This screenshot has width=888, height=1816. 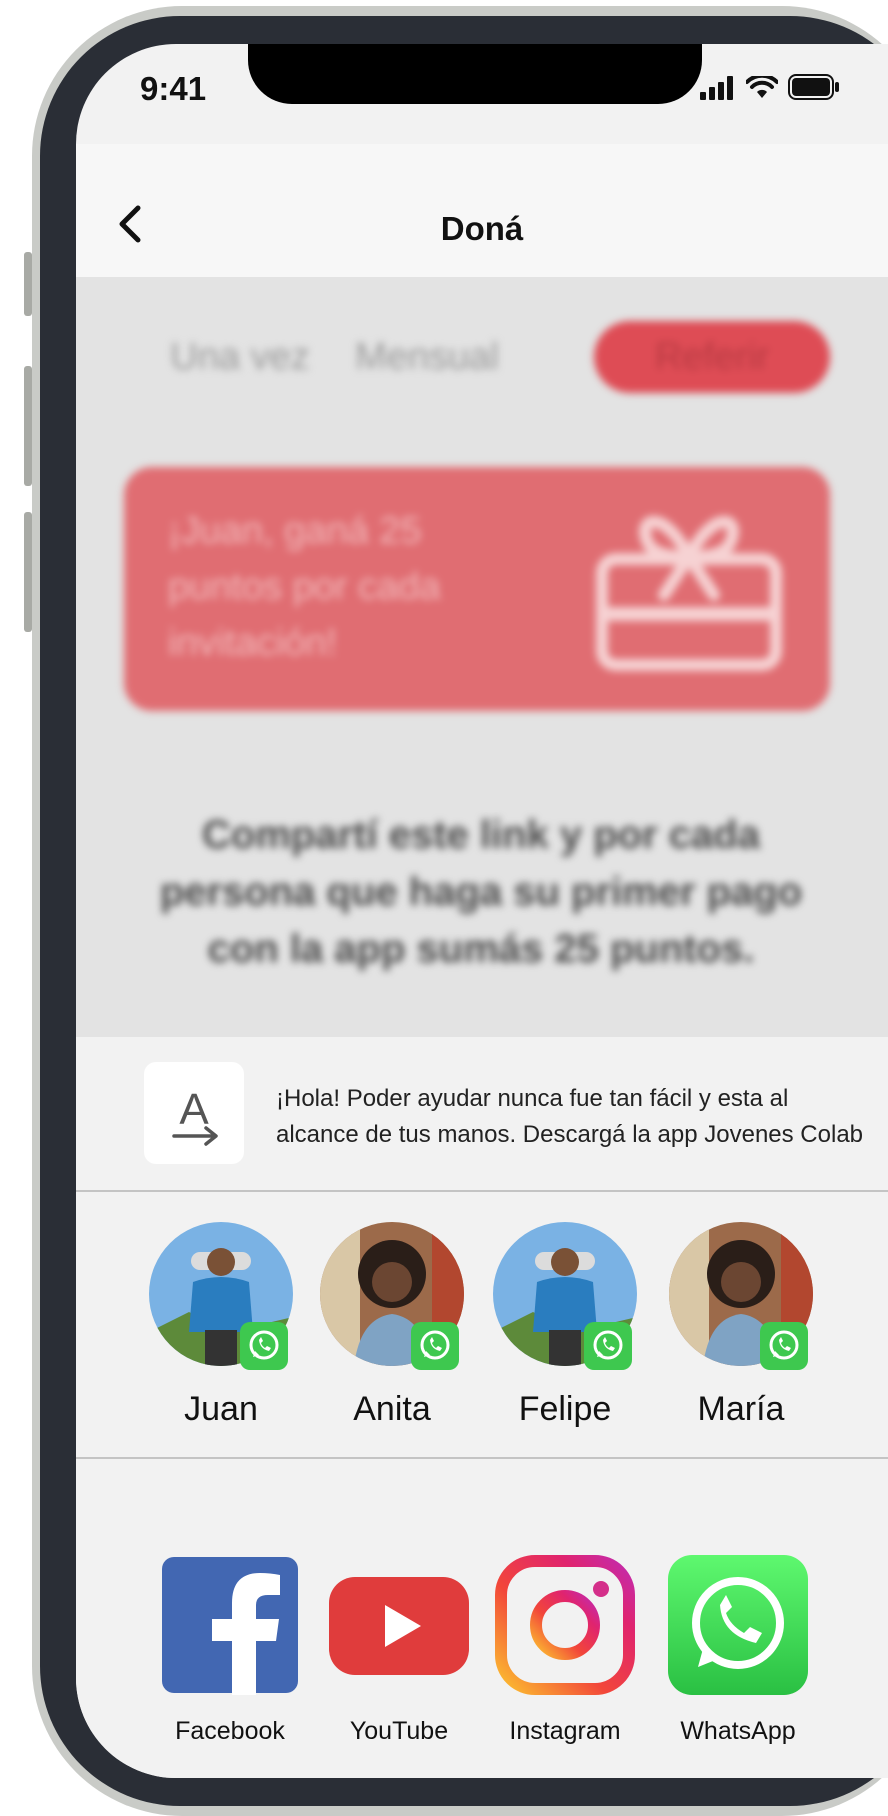 I want to click on contact-name: Juan, so click(x=221, y=1409).